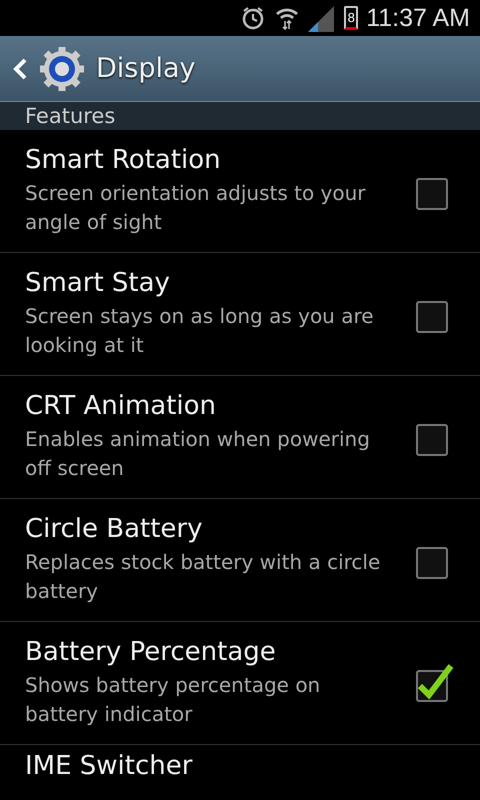 This screenshot has width=480, height=800. Describe the element at coordinates (196, 208) in the screenshot. I see `setting-summary: Screen orientation adjusts to your angle of sight` at that location.